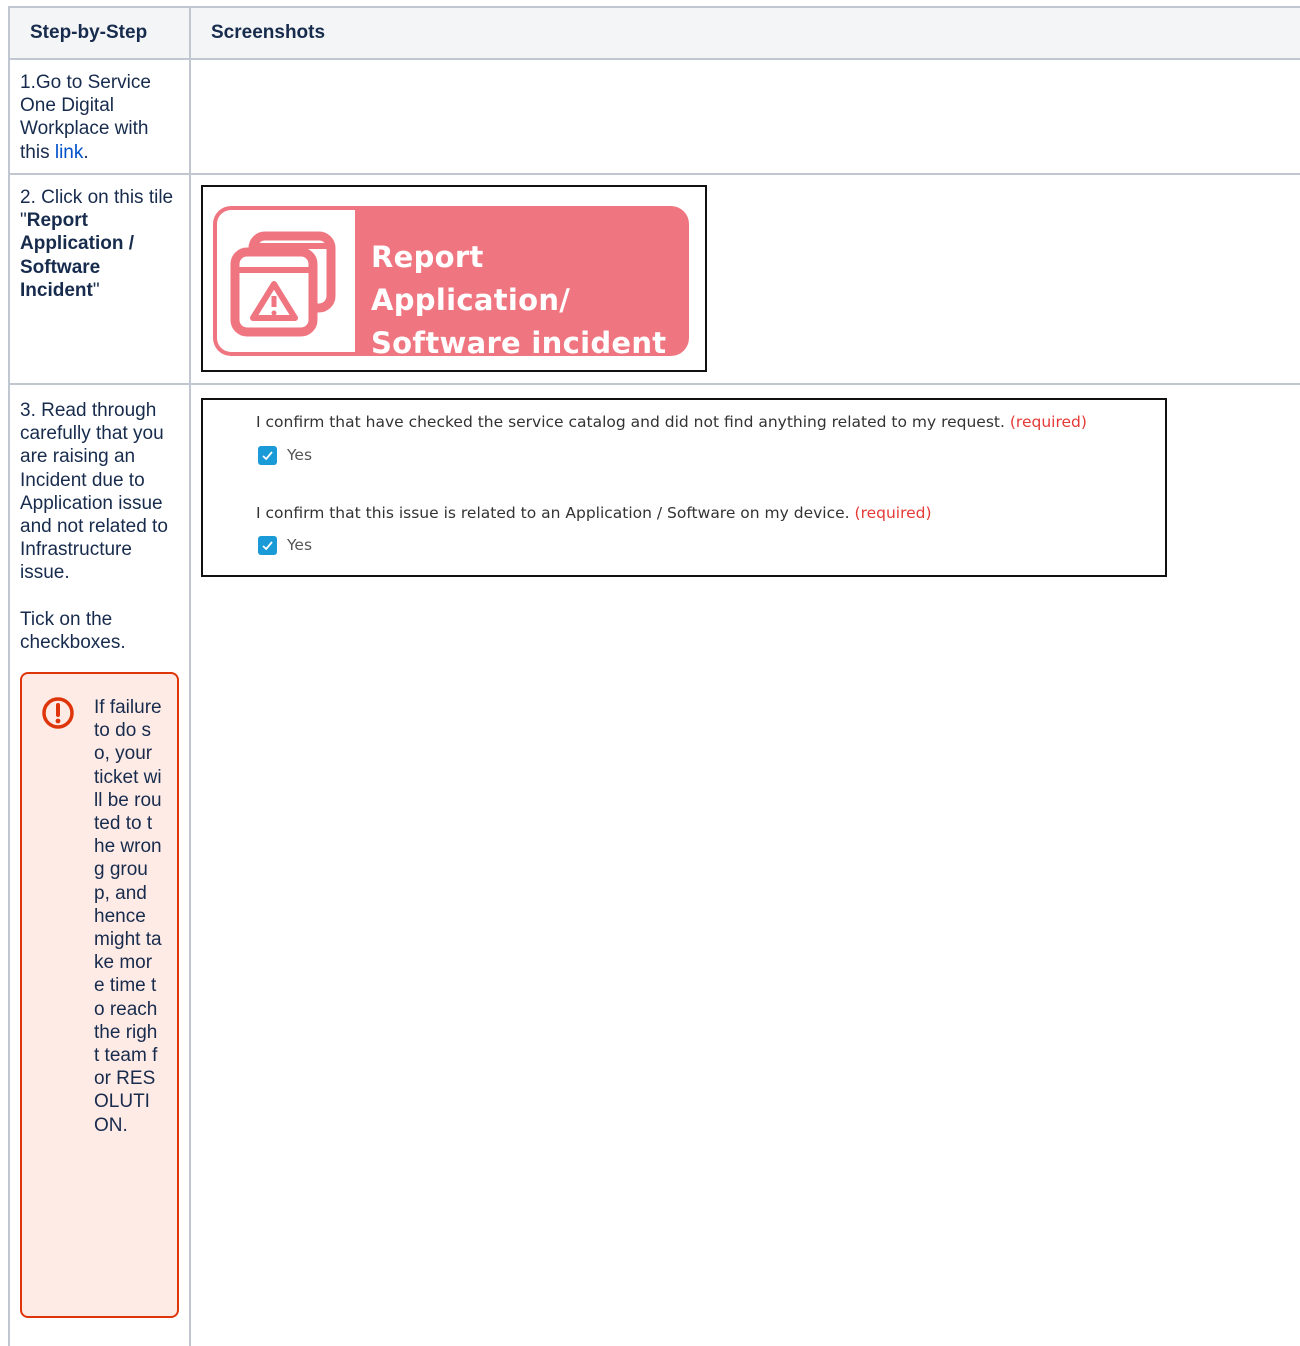 This screenshot has width=1300, height=1346. I want to click on step-3-instruction: Tick on the checkboxes., so click(73, 630).